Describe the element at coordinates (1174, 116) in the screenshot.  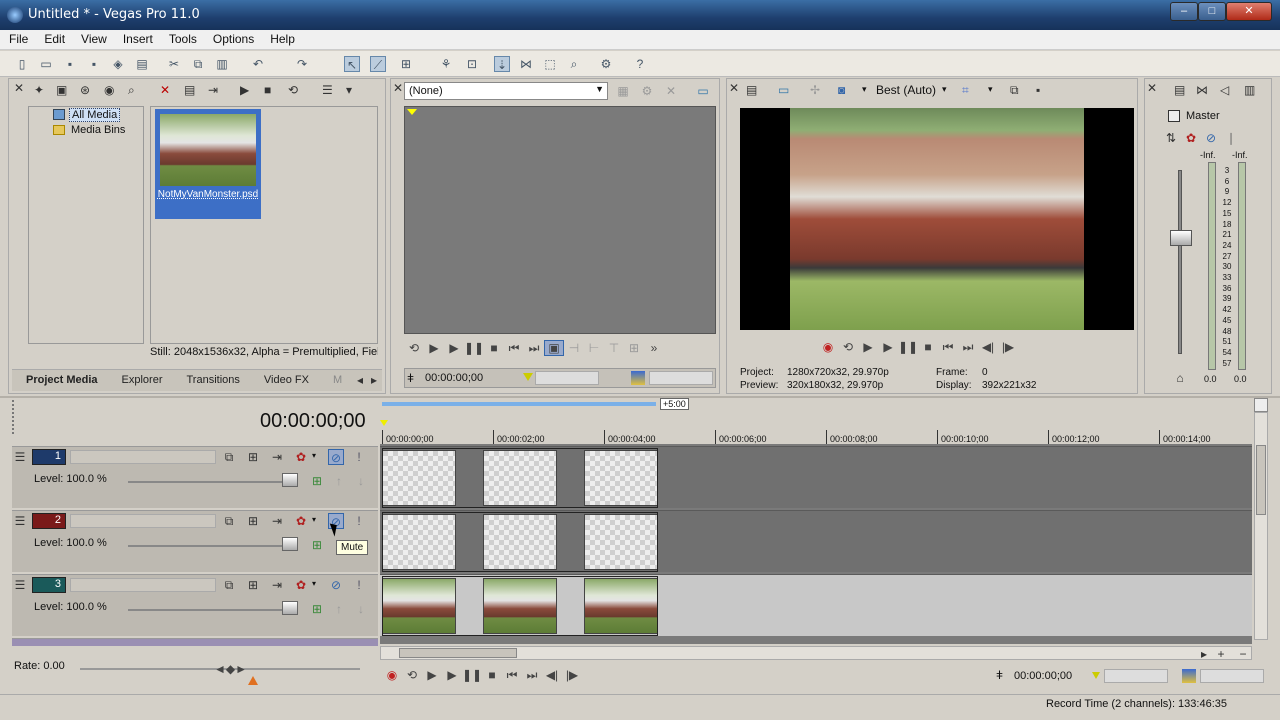
I see `master-bypass-checkbox` at that location.